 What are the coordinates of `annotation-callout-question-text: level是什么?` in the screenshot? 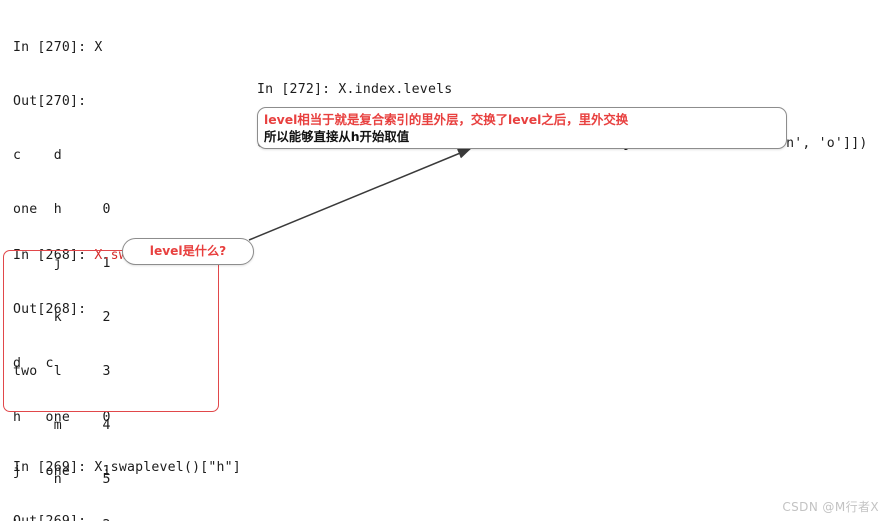 It's located at (188, 251).